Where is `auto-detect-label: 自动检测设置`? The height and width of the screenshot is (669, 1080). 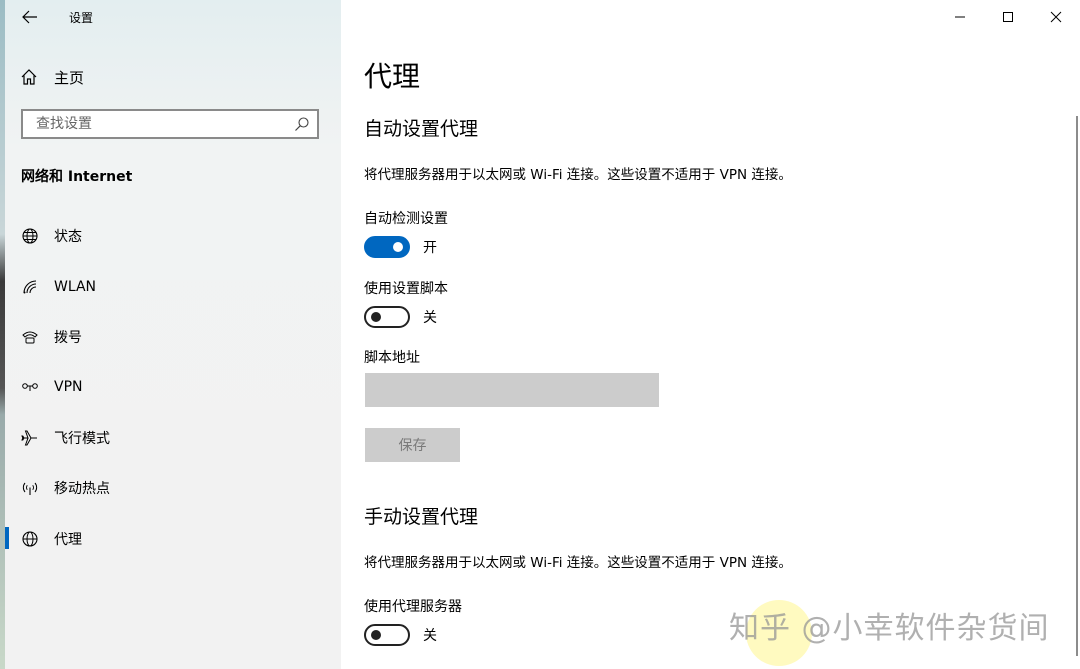 auto-detect-label: 自动检测设置 is located at coordinates (406, 219).